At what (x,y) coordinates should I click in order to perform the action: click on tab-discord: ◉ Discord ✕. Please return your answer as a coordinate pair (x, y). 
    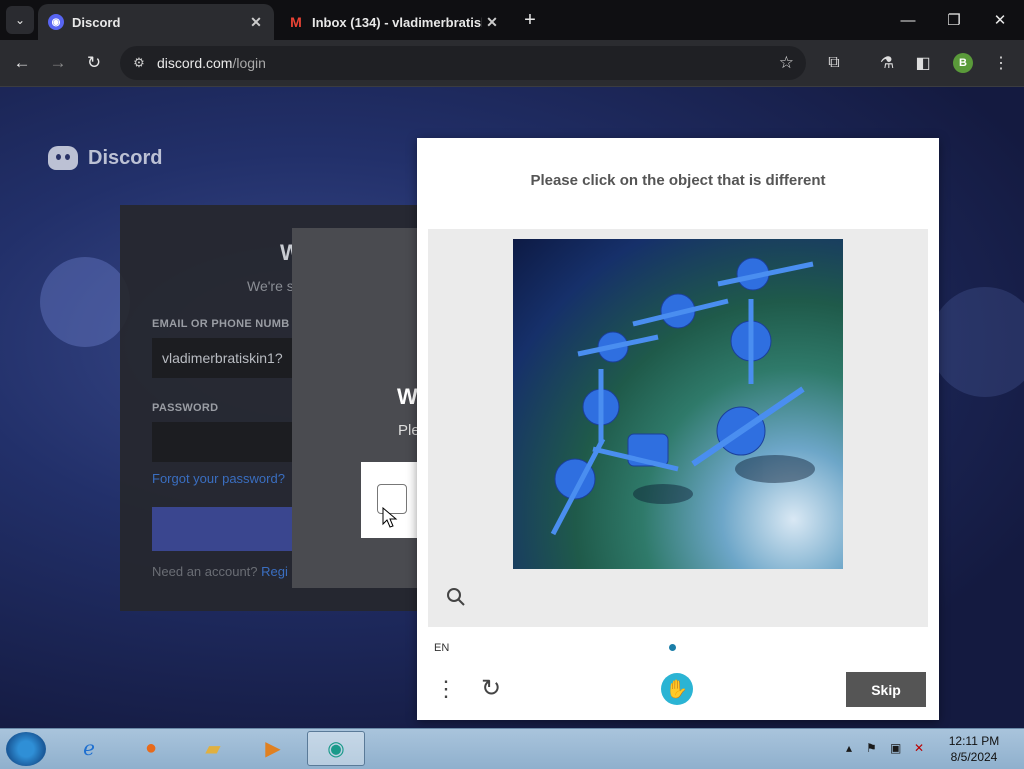
    Looking at the image, I should click on (156, 22).